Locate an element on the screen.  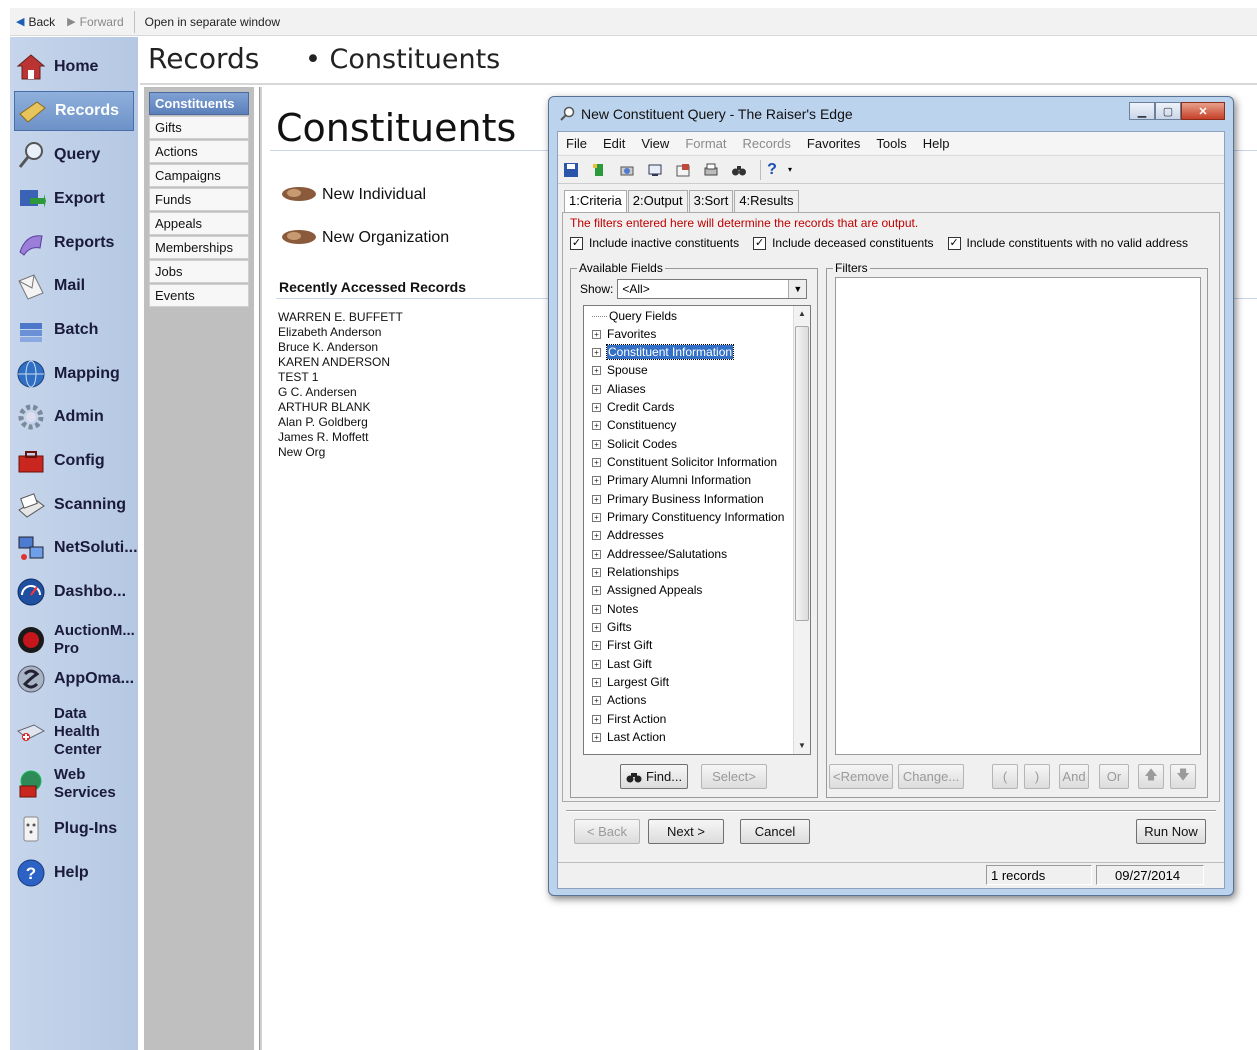
recent-record-link: Alan P. Goldberg is located at coordinates (340, 422).